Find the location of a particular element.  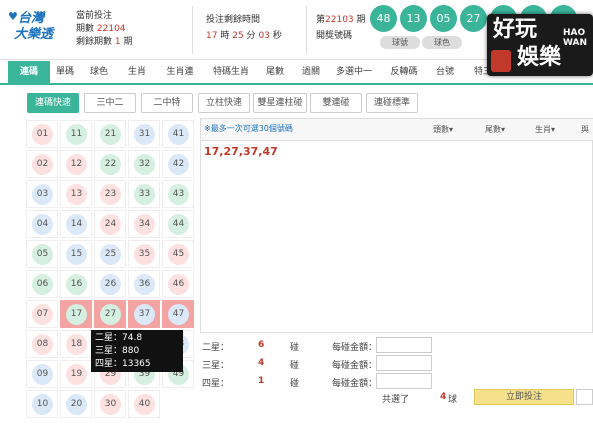

number-cell-06: 06 is located at coordinates (42, 284).